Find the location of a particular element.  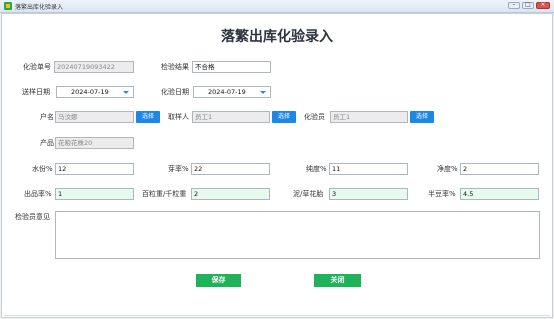

cleanliness-label: 净度% is located at coordinates (447, 169).